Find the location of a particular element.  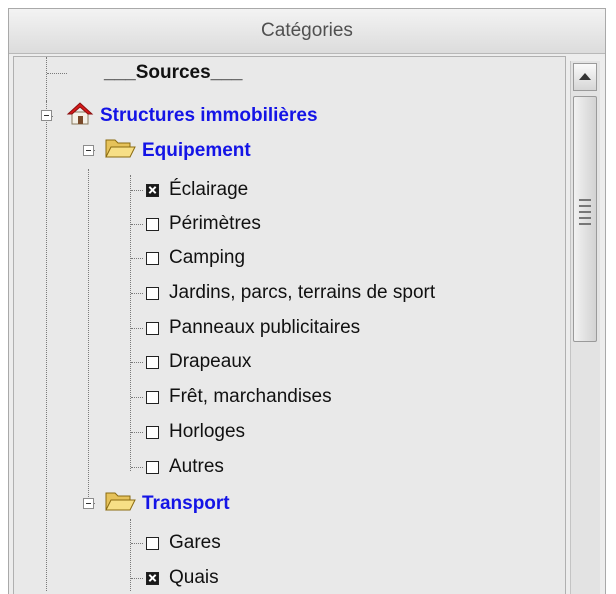

item-label: Autres is located at coordinates (196, 466).